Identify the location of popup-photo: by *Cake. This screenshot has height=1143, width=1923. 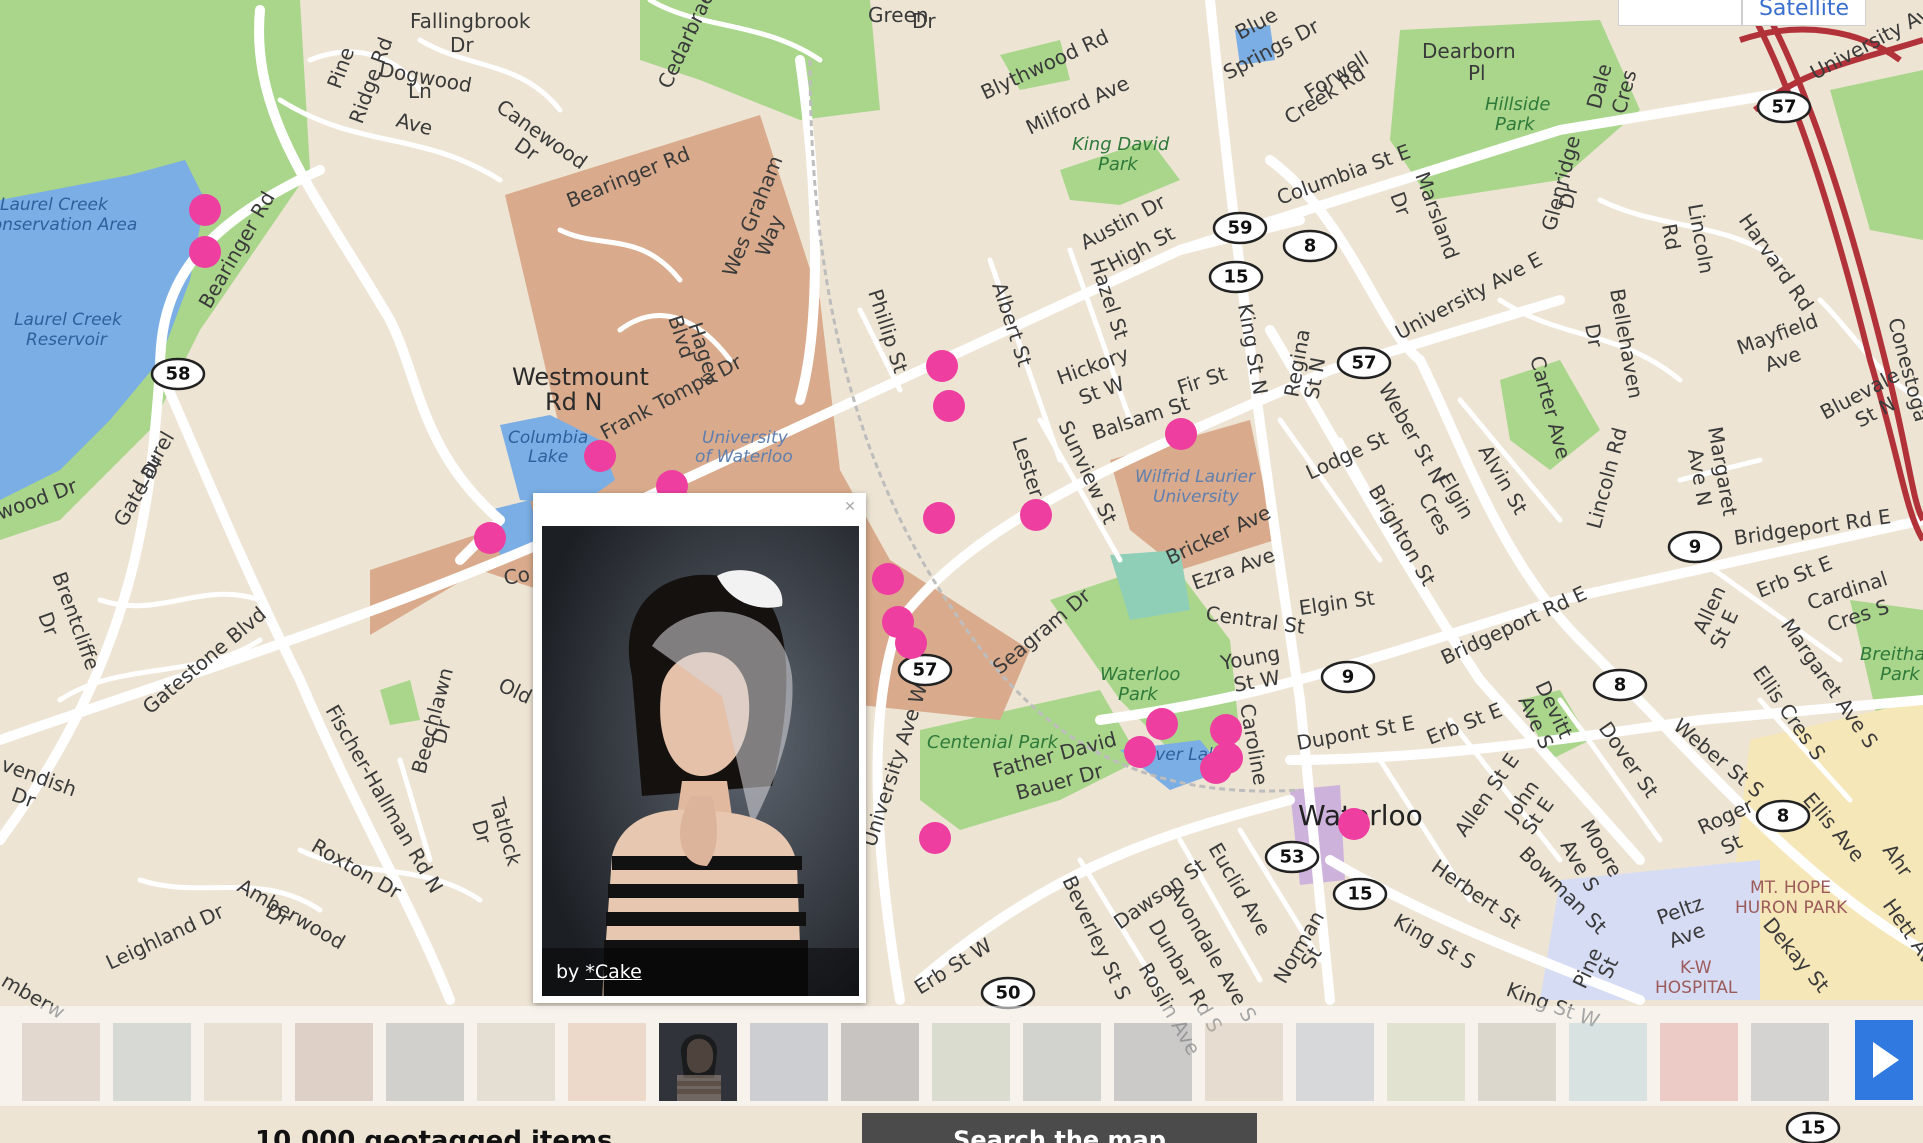
(700, 761).